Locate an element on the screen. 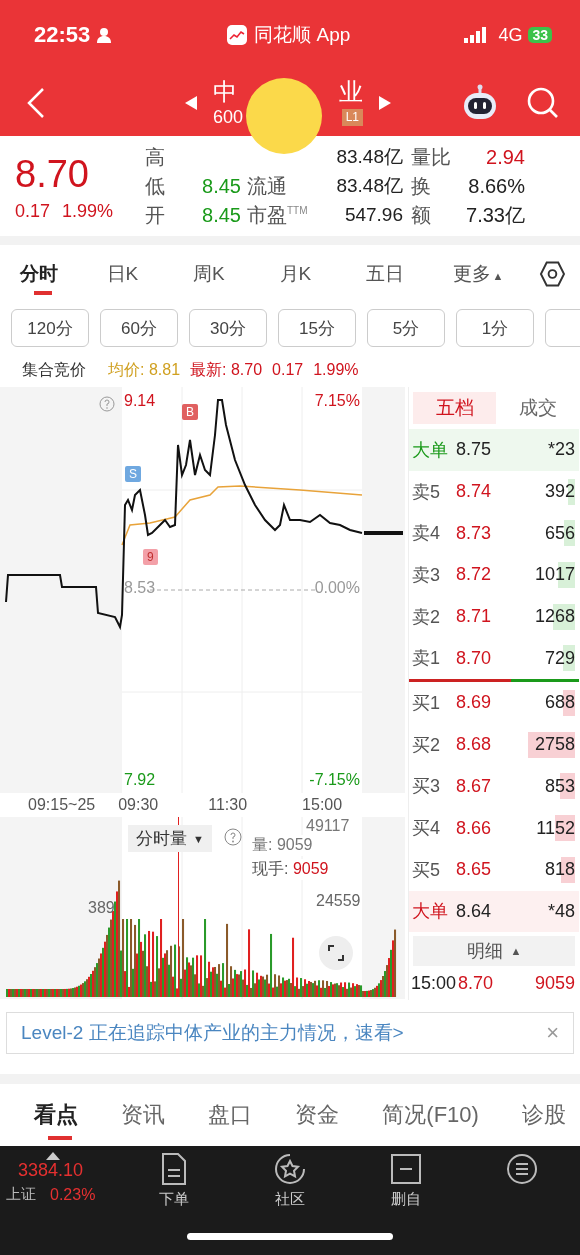 Image resolution: width=580 pixels, height=1255 pixels. index-name: 上证 is located at coordinates (21, 1195).